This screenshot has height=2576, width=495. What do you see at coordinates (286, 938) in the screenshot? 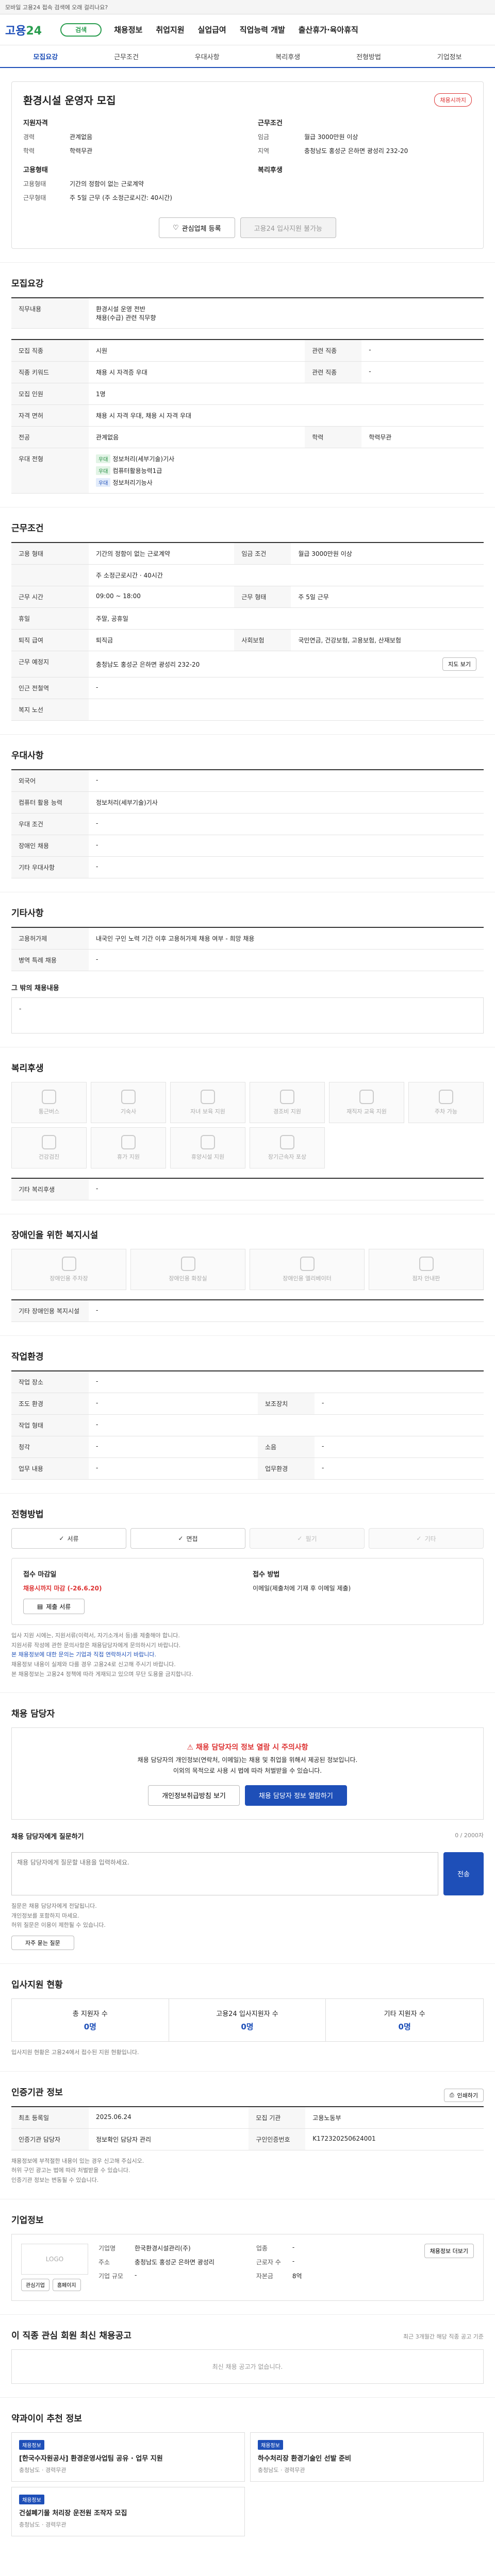
I see `cell: 내국인 구인 노력 기간 이후 고용허가제 채용 여부 - 희망 채용` at bounding box center [286, 938].